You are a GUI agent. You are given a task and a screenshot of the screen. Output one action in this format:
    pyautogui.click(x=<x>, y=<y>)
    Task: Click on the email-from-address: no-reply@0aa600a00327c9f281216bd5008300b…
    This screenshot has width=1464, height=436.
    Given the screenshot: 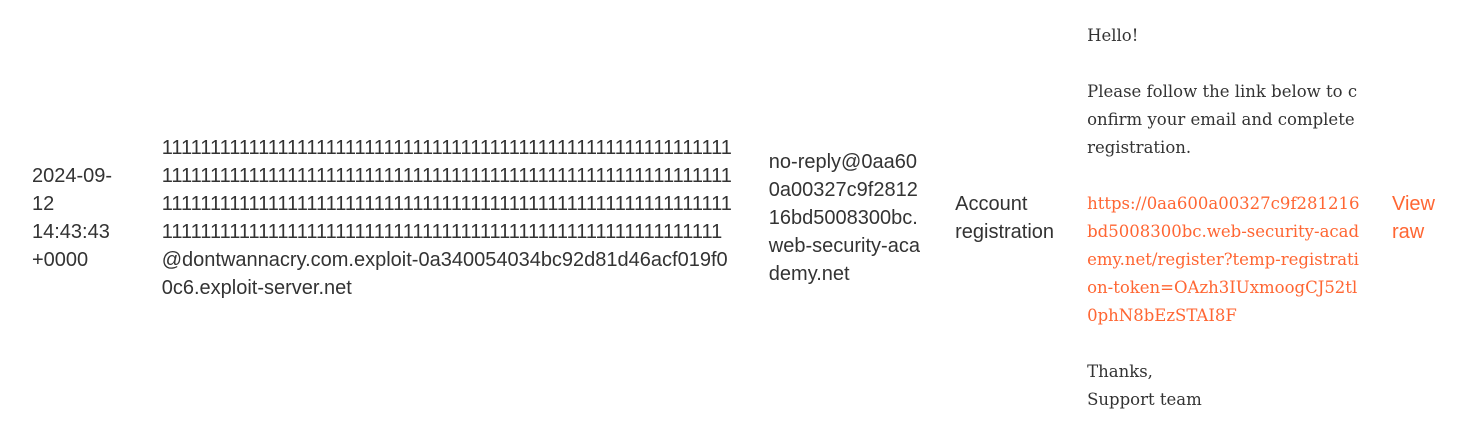 What is the action you would take?
    pyautogui.click(x=844, y=218)
    